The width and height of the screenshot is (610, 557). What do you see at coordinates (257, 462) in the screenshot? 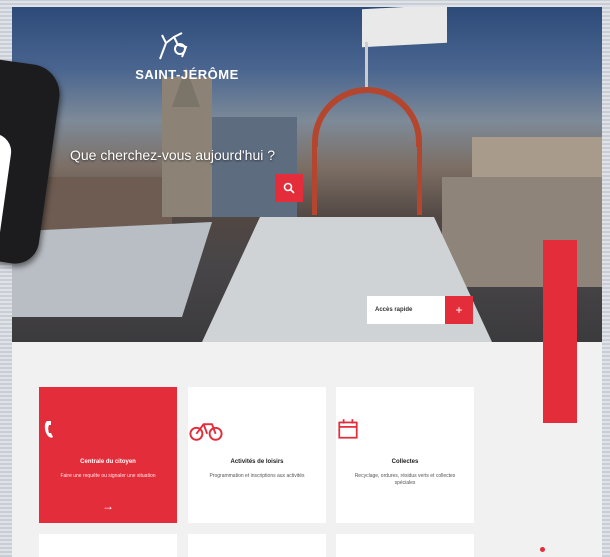
I see `card-title: Activités de loisirs` at bounding box center [257, 462].